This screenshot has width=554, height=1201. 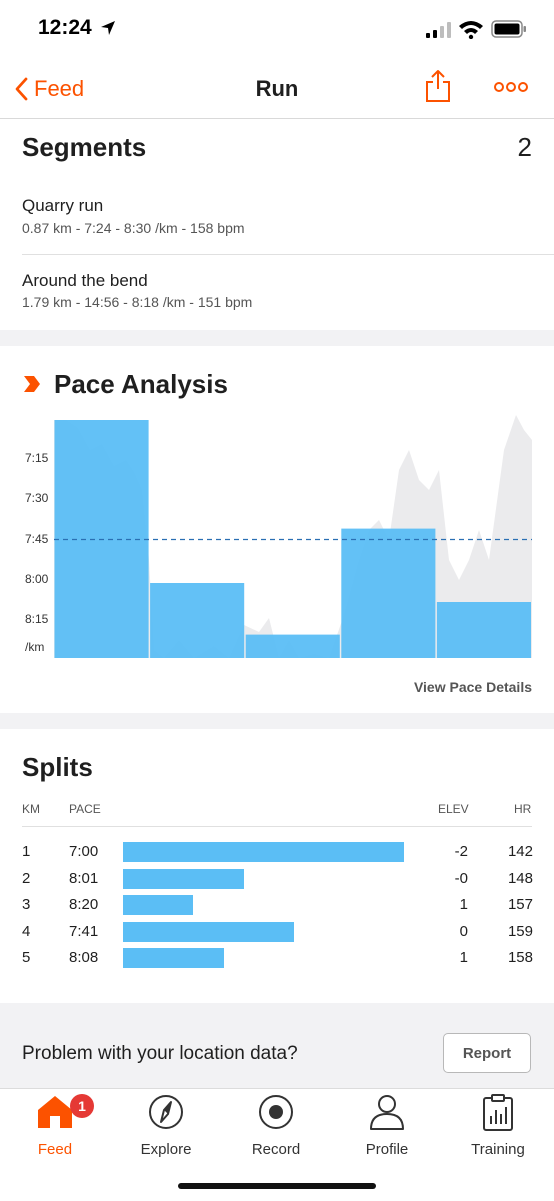 I want to click on split-km: 2, so click(x=26, y=878).